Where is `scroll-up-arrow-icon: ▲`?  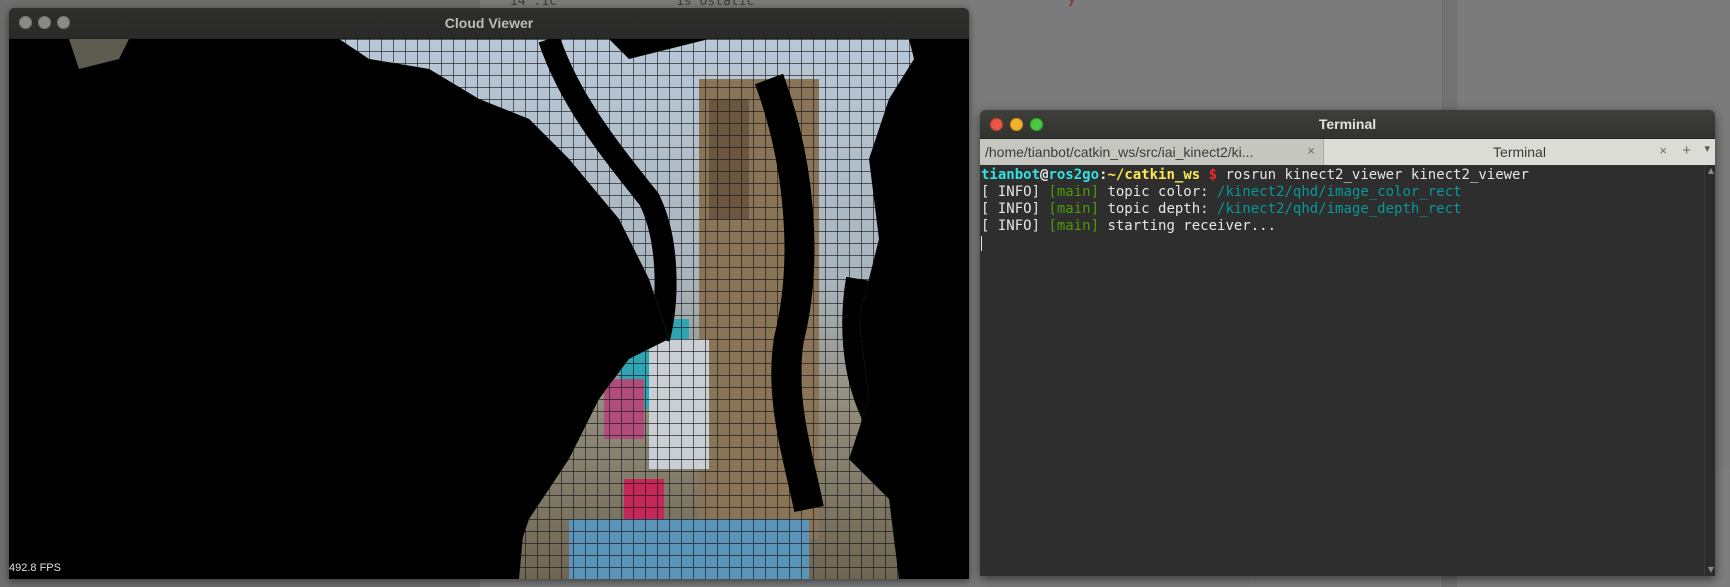
scroll-up-arrow-icon: ▲ is located at coordinates (1711, 170).